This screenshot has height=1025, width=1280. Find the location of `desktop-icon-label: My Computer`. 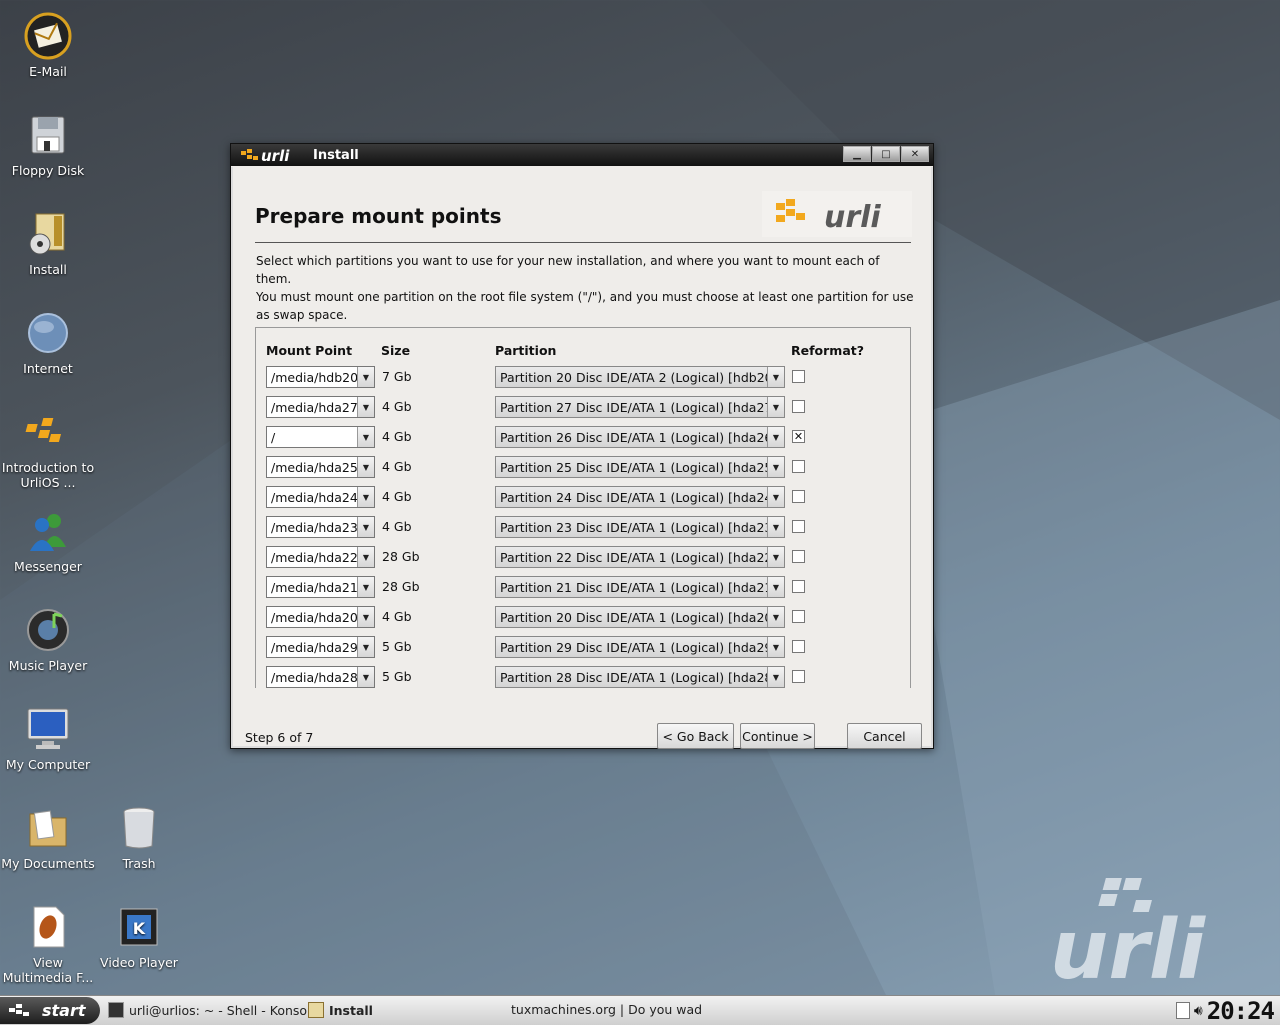

desktop-icon-label: My Computer is located at coordinates (48, 764).